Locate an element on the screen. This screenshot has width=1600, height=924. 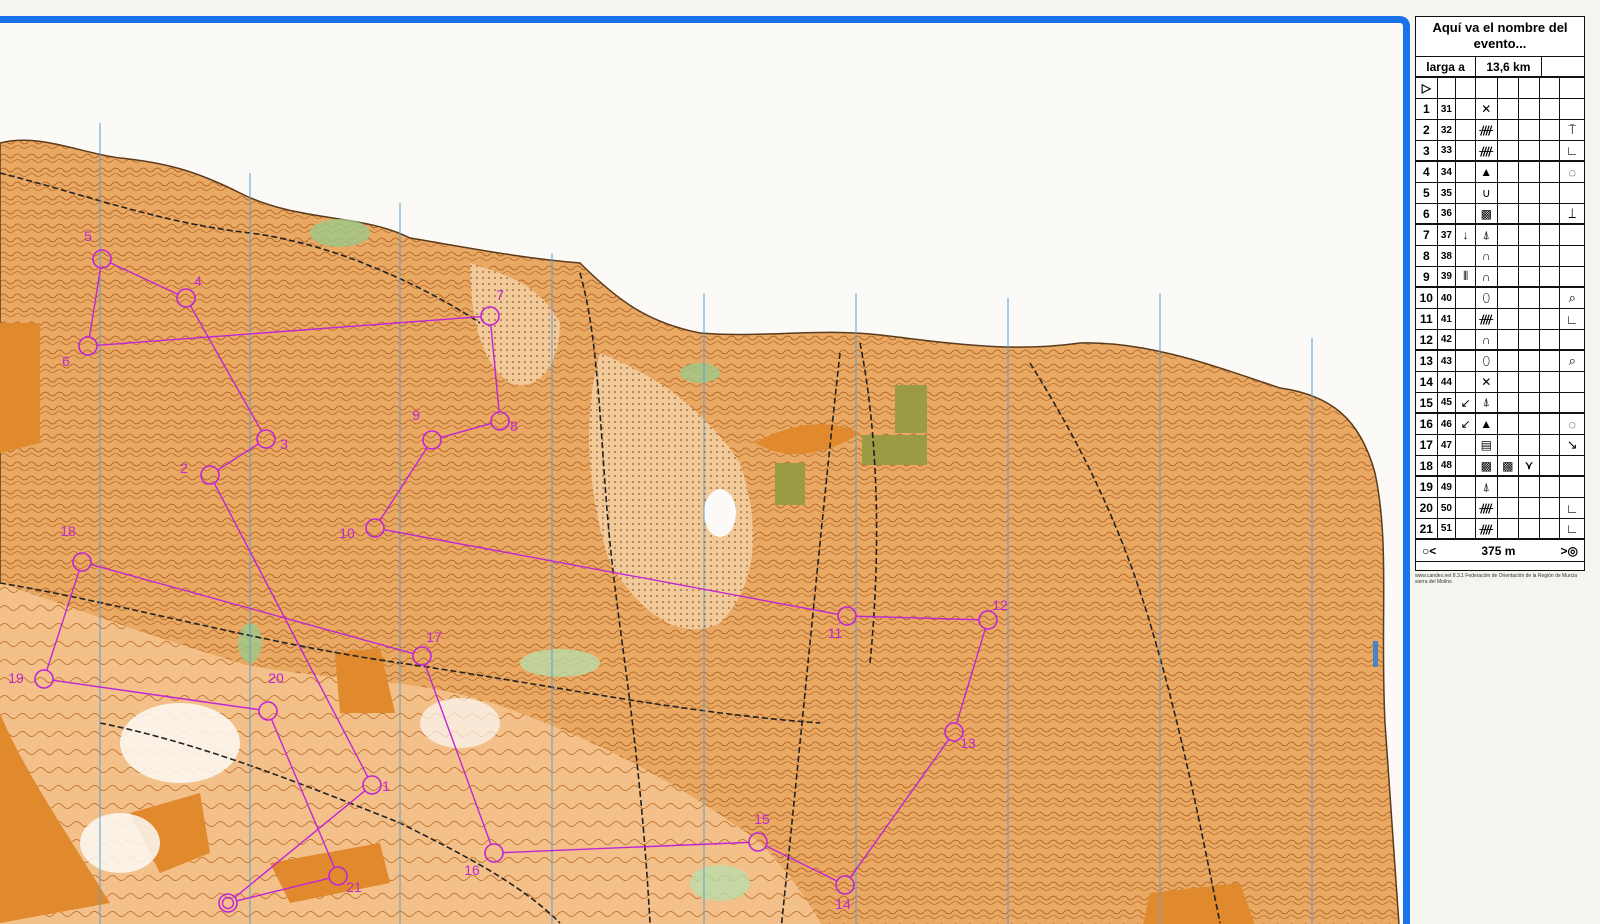
control-row: 5 35 ∪ is located at coordinates (1500, 193).